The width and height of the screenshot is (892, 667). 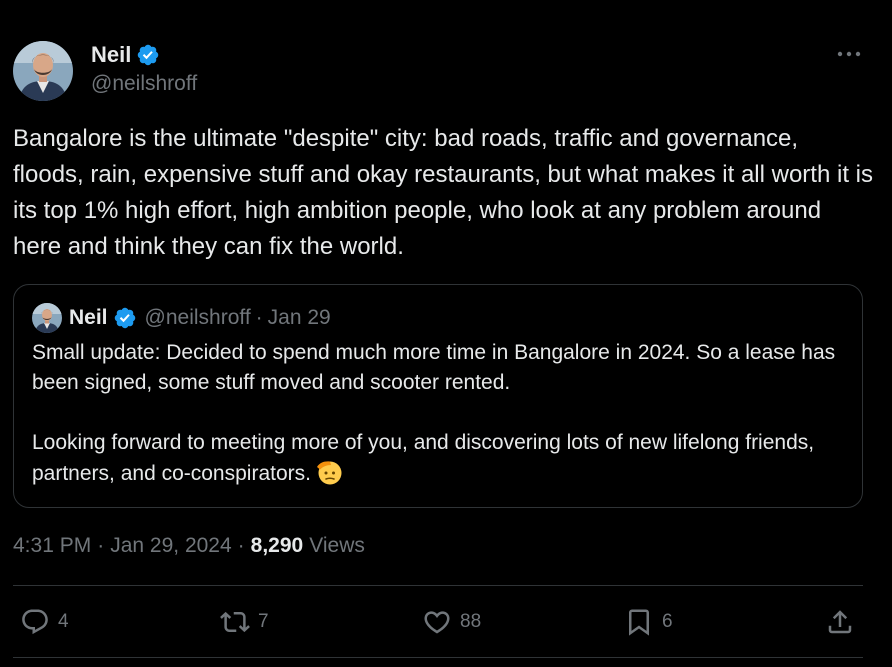 I want to click on like-count: 88, so click(x=471, y=621).